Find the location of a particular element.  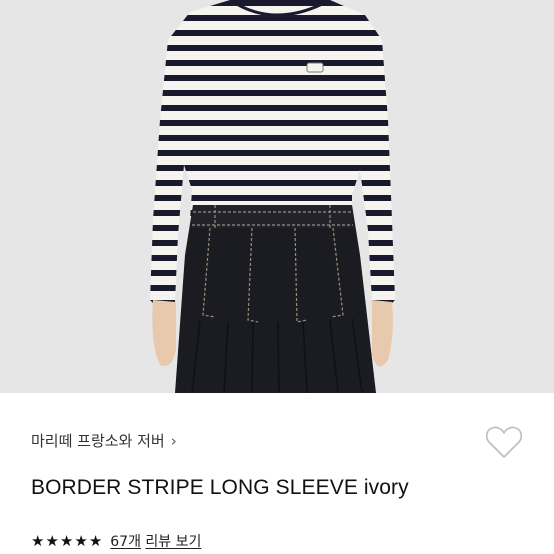

brand-link: 마리떼 프랑소와 저버 › is located at coordinates (104, 440).